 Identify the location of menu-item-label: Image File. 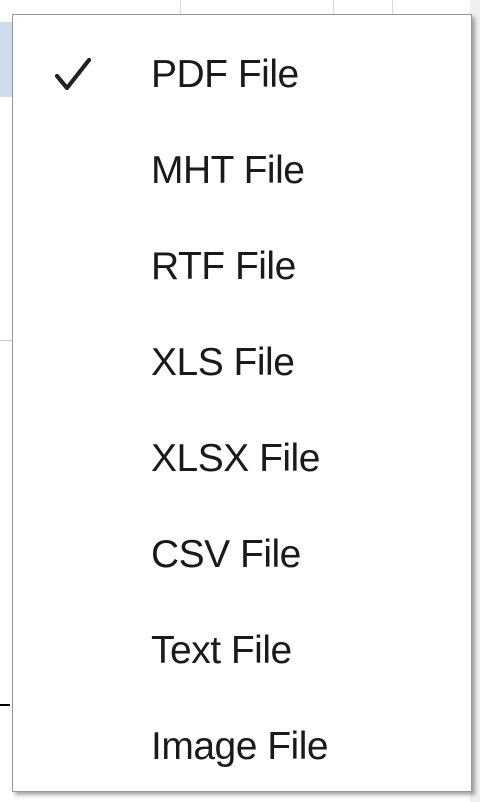
(240, 746).